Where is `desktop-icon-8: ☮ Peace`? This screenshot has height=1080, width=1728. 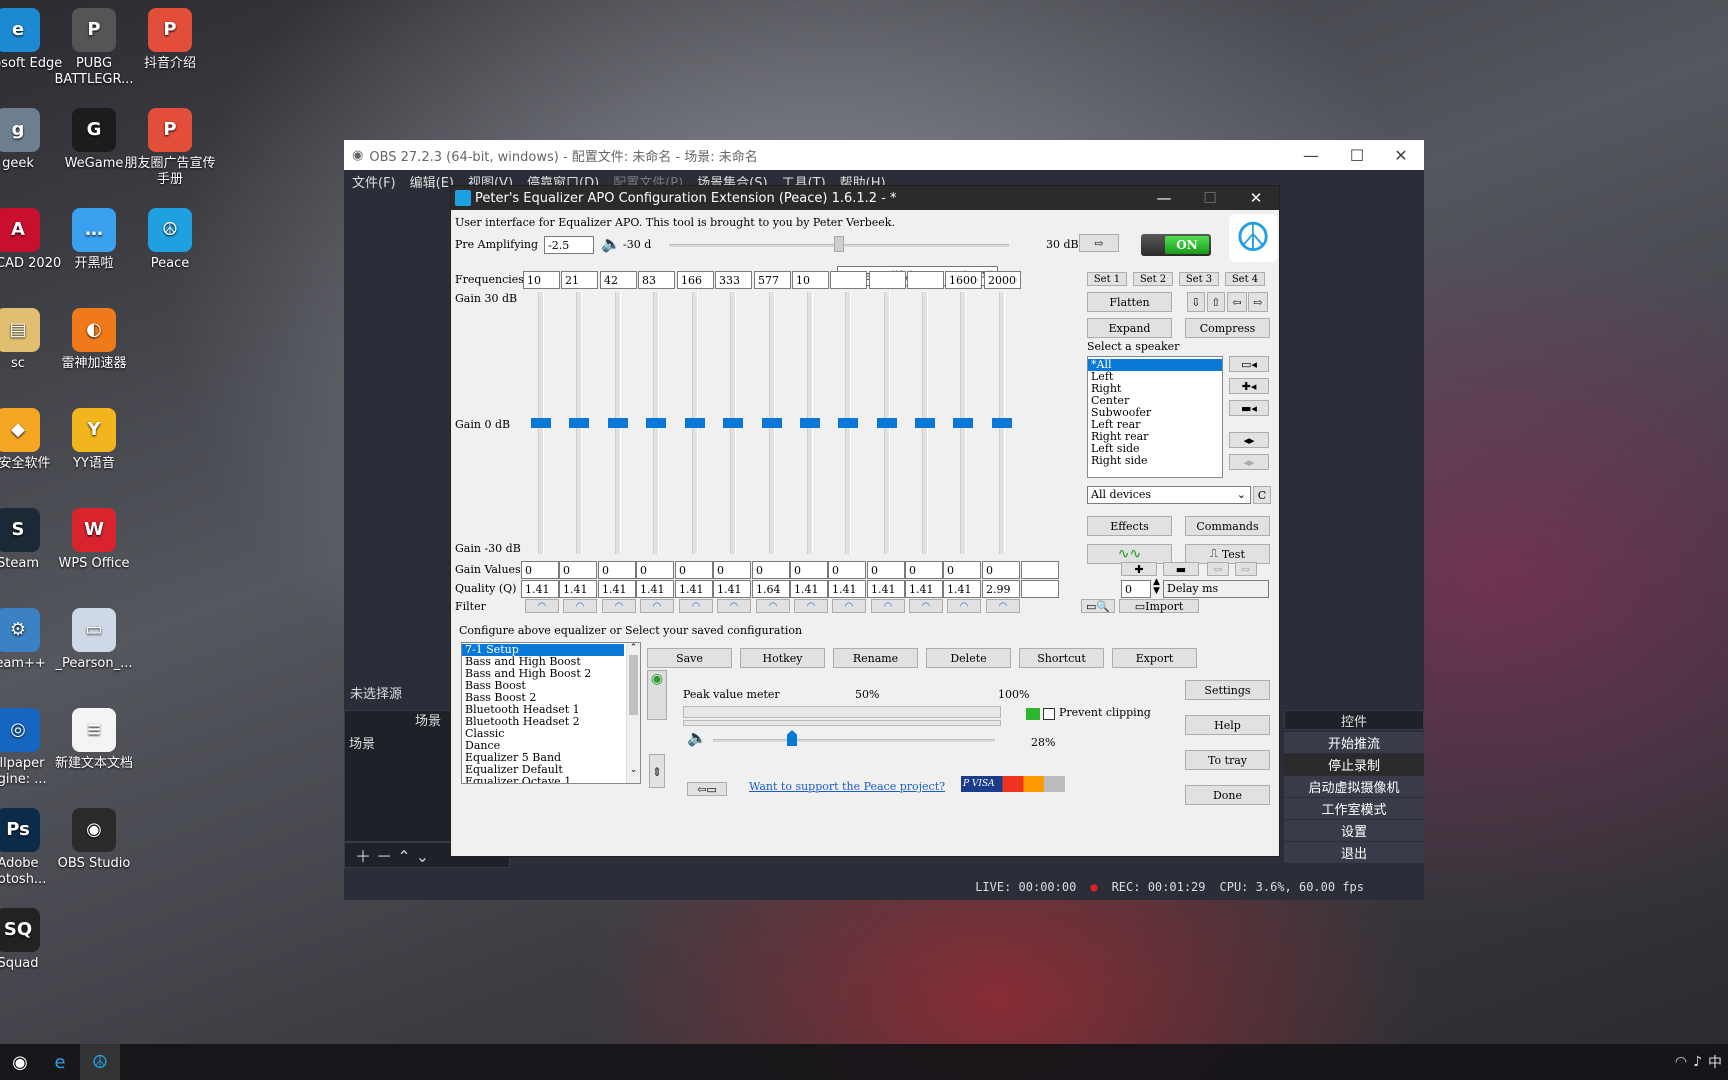 desktop-icon-8: ☮ Peace is located at coordinates (170, 240).